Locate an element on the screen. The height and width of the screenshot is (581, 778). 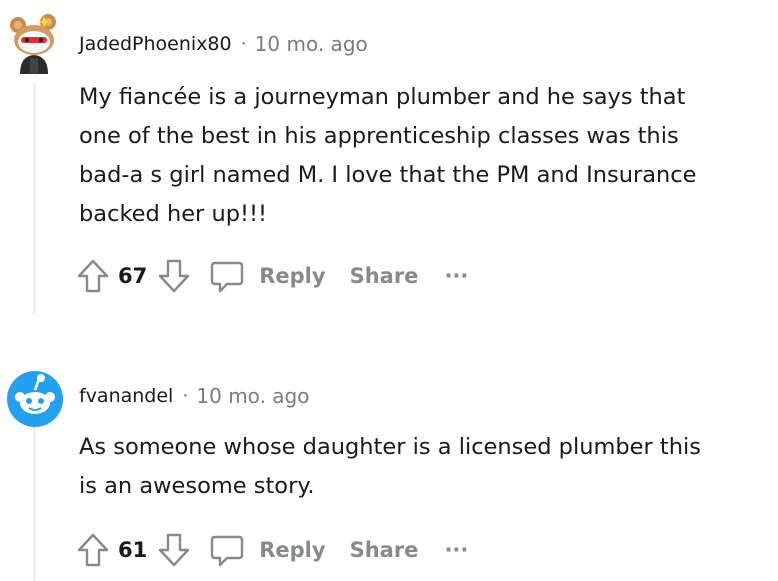
vote-count: 61 is located at coordinates (133, 550).